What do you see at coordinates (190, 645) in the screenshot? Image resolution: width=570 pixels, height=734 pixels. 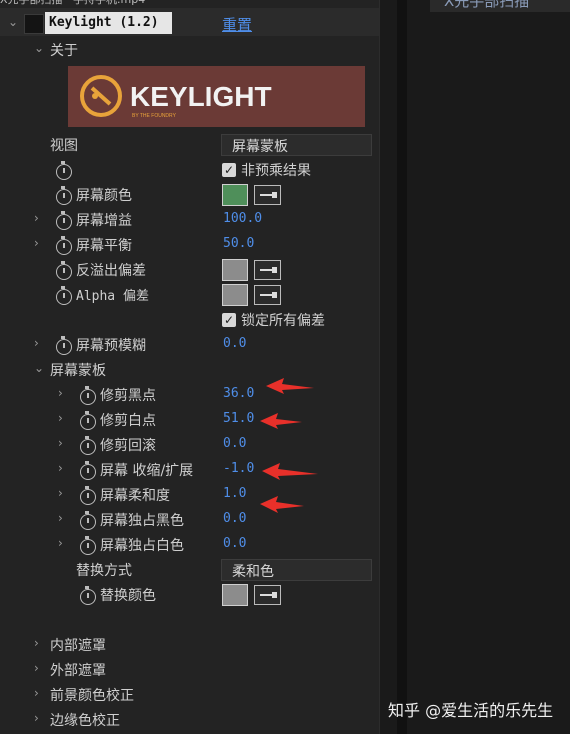 I see `param-group: › 内部遮罩` at bounding box center [190, 645].